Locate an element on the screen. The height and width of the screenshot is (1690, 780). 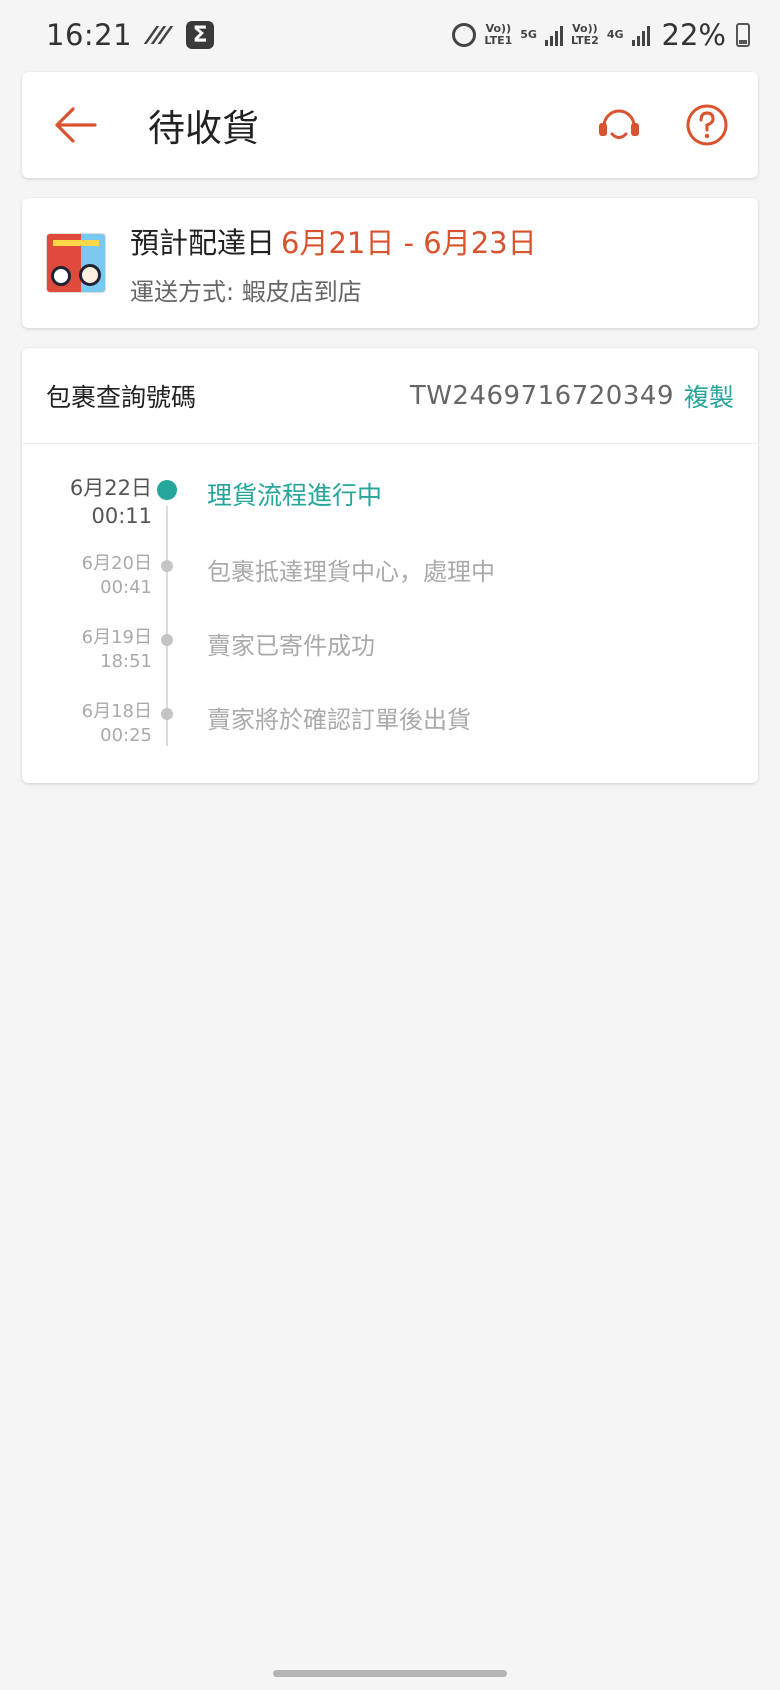
copy-button: 複製 is located at coordinates (709, 396).